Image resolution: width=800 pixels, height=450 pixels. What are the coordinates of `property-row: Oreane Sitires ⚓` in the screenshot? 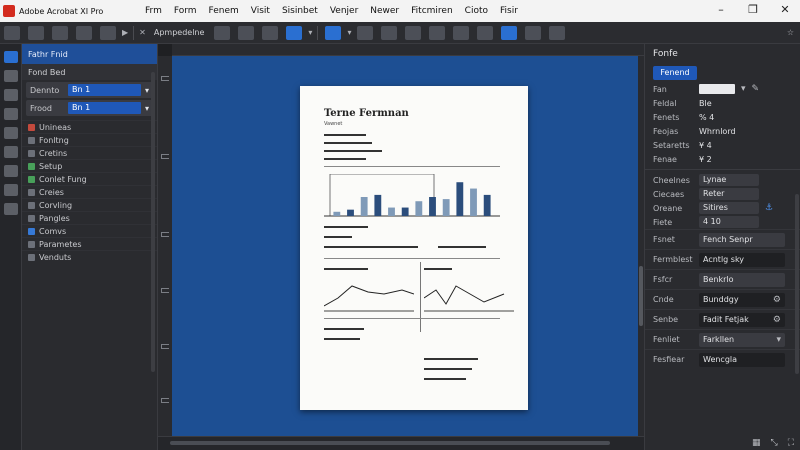 It's located at (722, 208).